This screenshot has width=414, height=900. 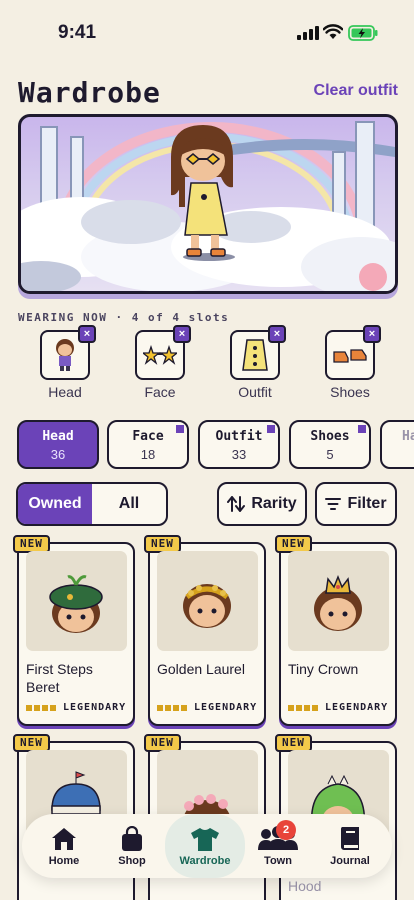 I want to click on category-name: Head, so click(x=58, y=436).